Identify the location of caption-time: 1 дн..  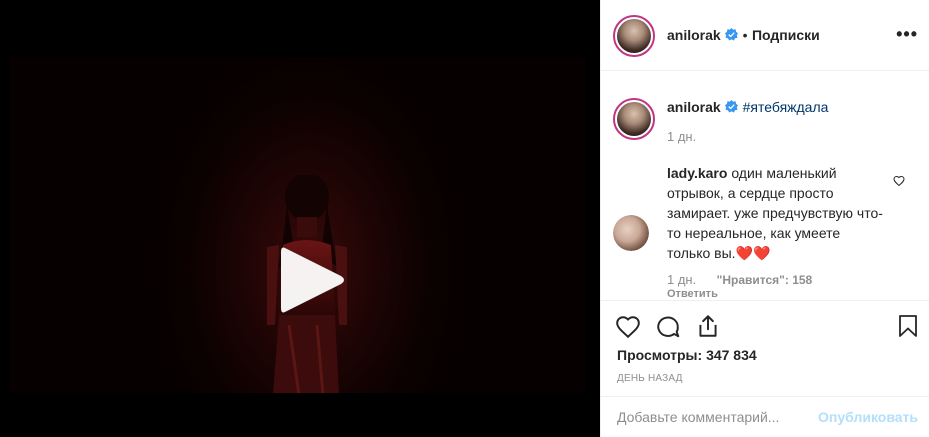
(681, 136).